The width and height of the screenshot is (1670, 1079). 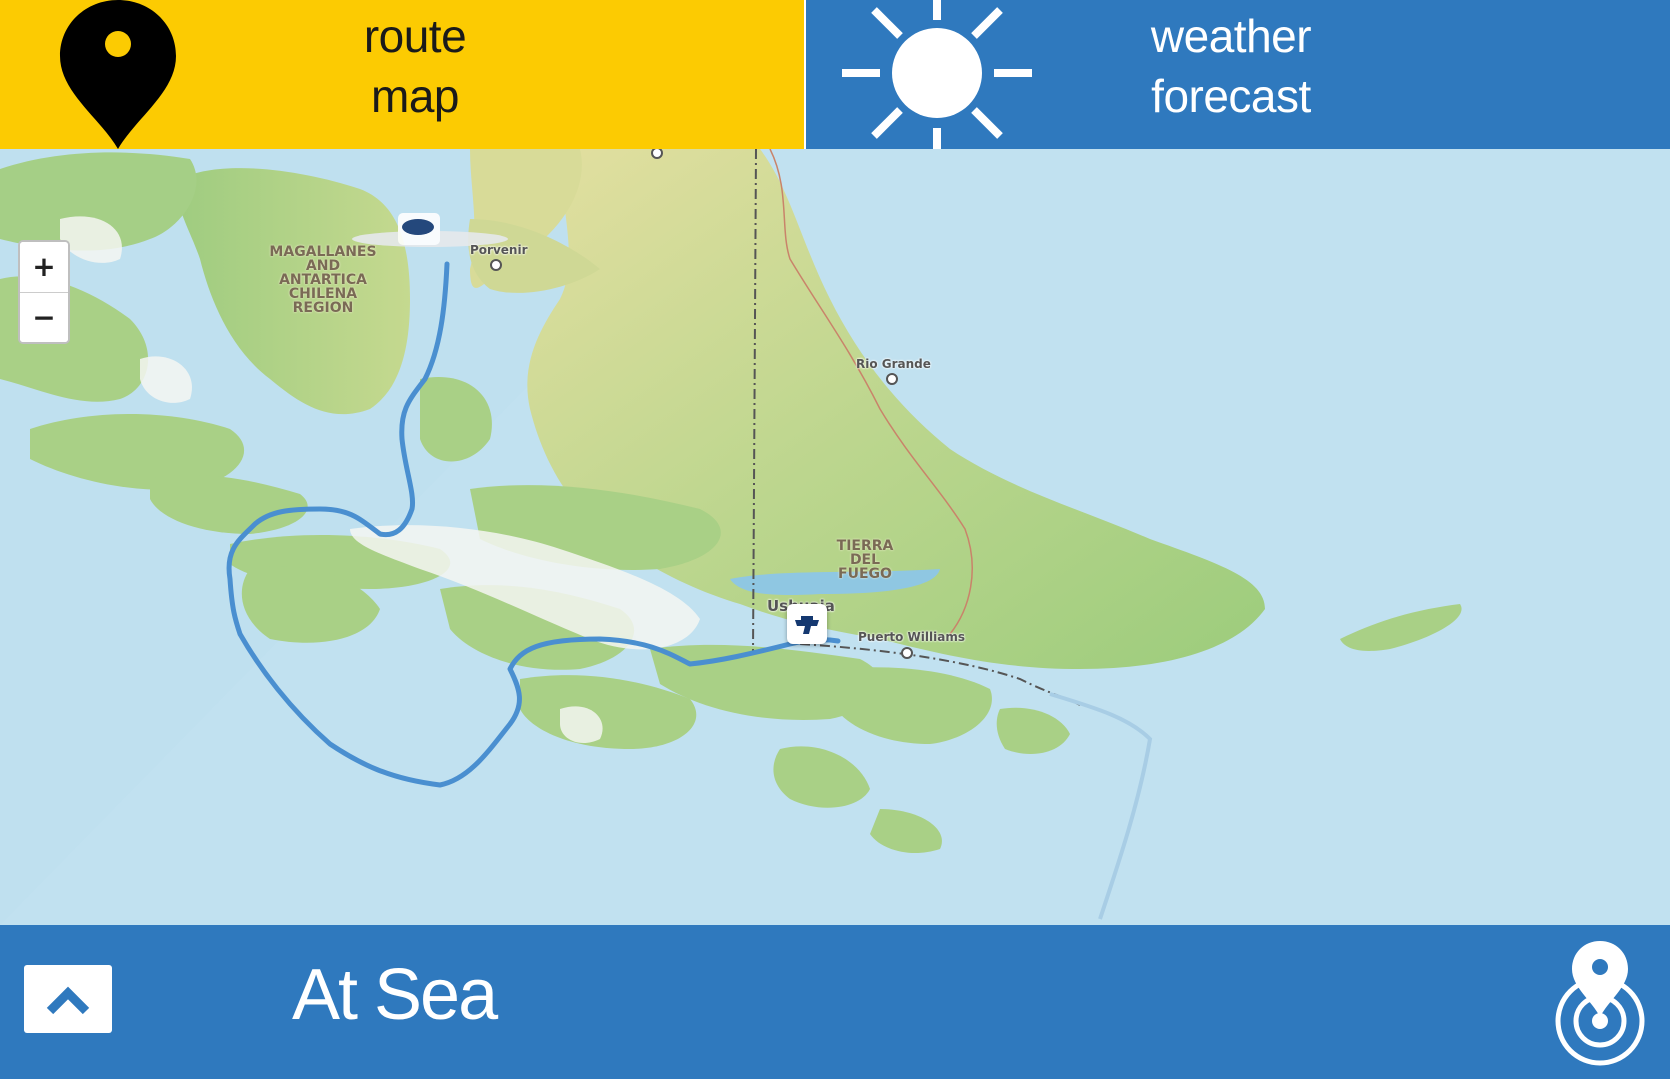 I want to click on status-bar: At Sea, so click(x=835, y=1002).